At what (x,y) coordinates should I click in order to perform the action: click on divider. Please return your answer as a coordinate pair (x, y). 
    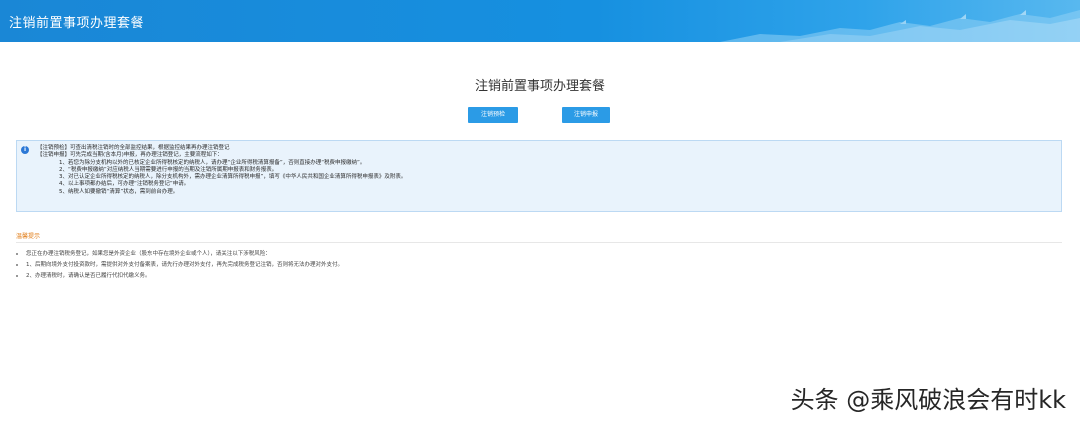
    Looking at the image, I should click on (539, 242).